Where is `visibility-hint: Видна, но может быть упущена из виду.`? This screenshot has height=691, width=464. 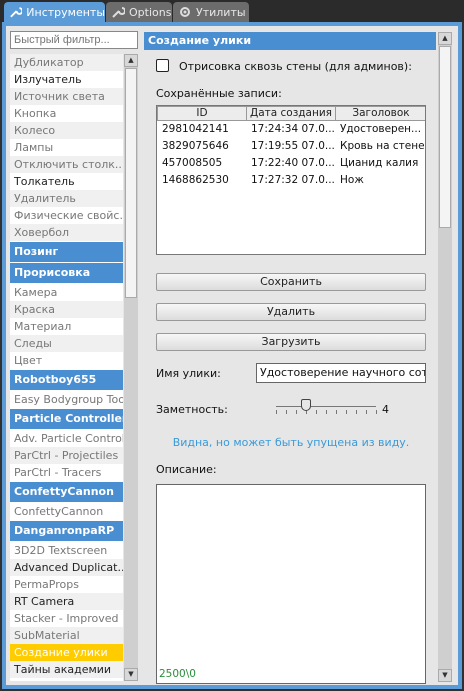 visibility-hint: Видна, но может быть упущена из виду. is located at coordinates (291, 442).